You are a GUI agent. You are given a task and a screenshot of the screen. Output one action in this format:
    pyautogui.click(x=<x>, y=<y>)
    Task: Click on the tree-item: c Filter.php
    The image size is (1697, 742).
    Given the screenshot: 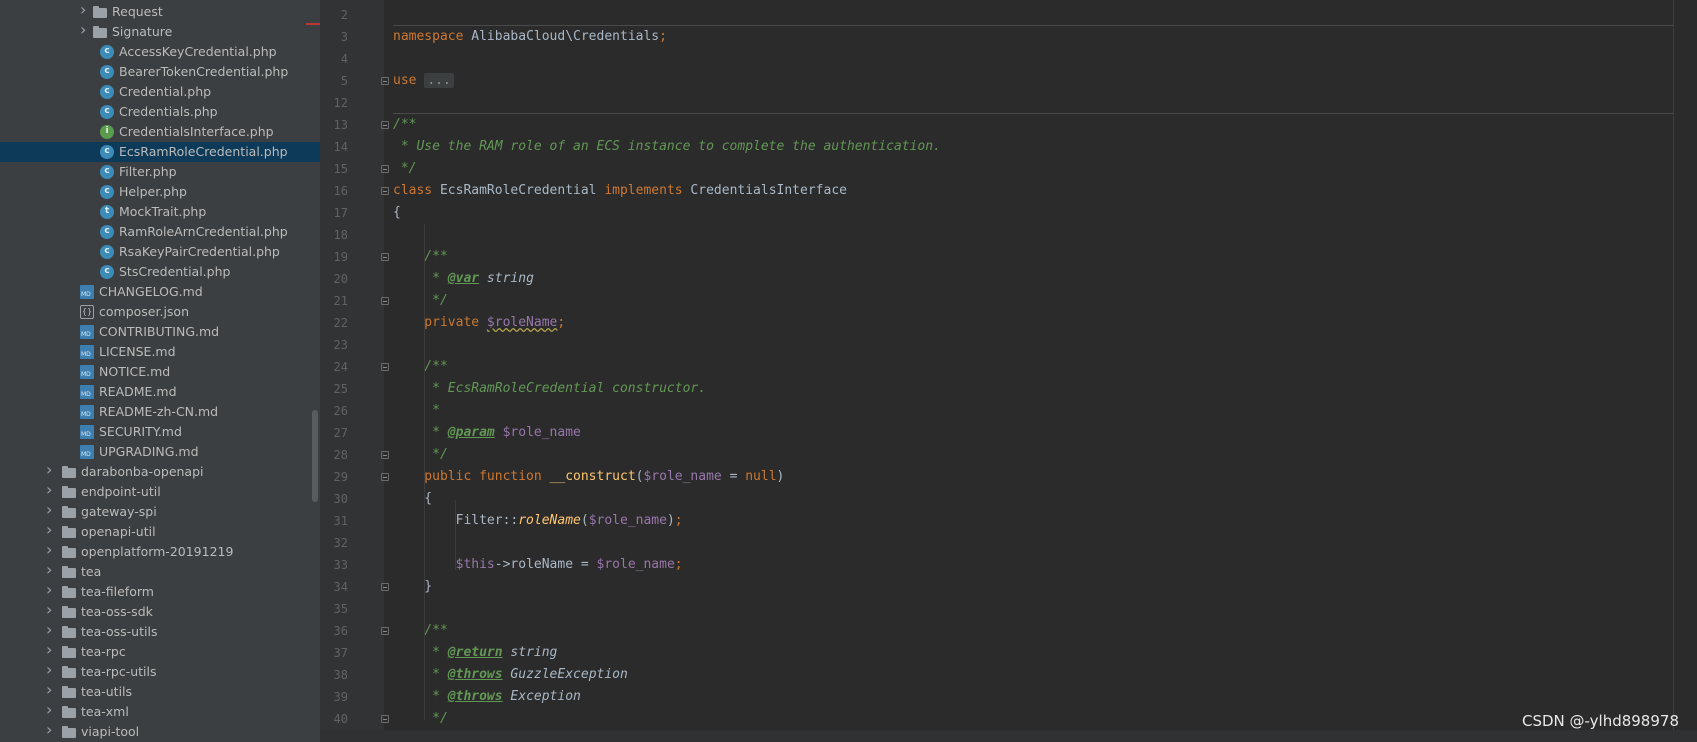 What is the action you would take?
    pyautogui.click(x=160, y=172)
    